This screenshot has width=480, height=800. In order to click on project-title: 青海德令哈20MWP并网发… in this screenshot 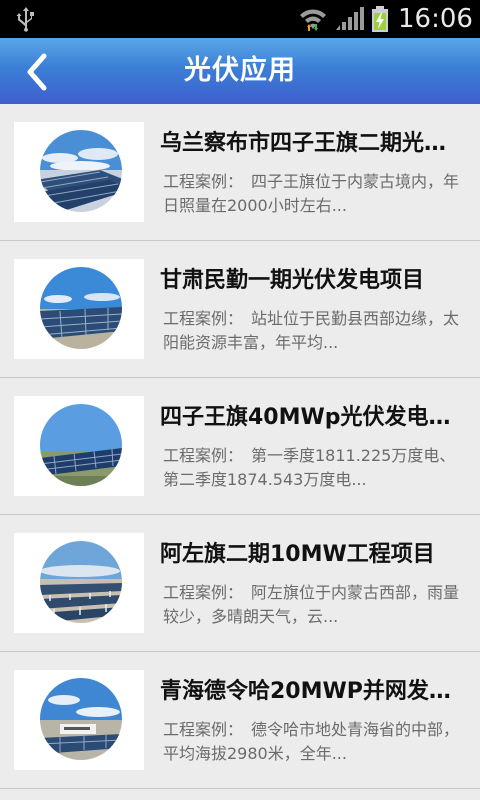, I will do `click(305, 691)`.